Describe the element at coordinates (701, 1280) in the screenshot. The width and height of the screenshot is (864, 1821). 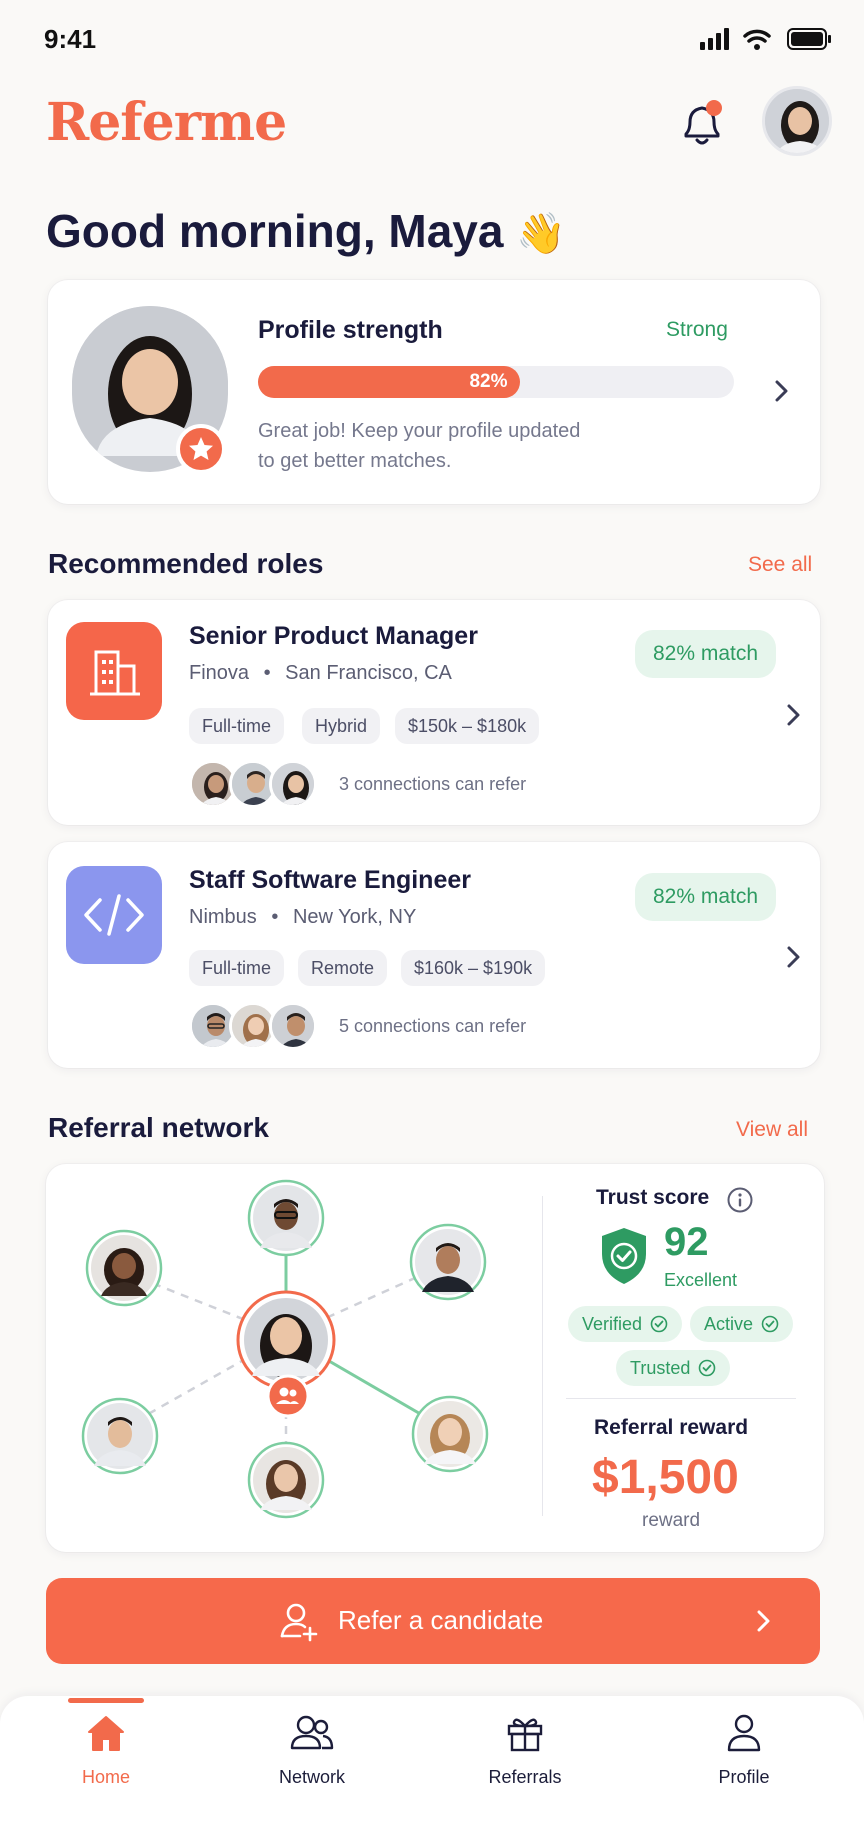
I see `trust-level: Excellent` at that location.